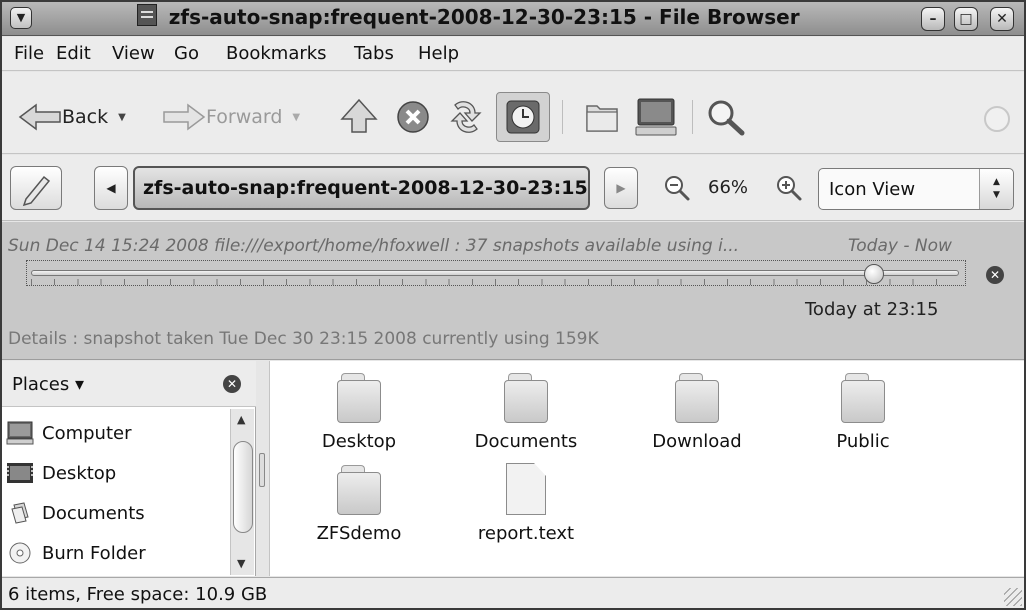 Image resolution: width=1026 pixels, height=610 pixels. Describe the element at coordinates (513, 54) in the screenshot. I see `menu-bar: File Edit View Go Bookmarks Tabs Help` at that location.